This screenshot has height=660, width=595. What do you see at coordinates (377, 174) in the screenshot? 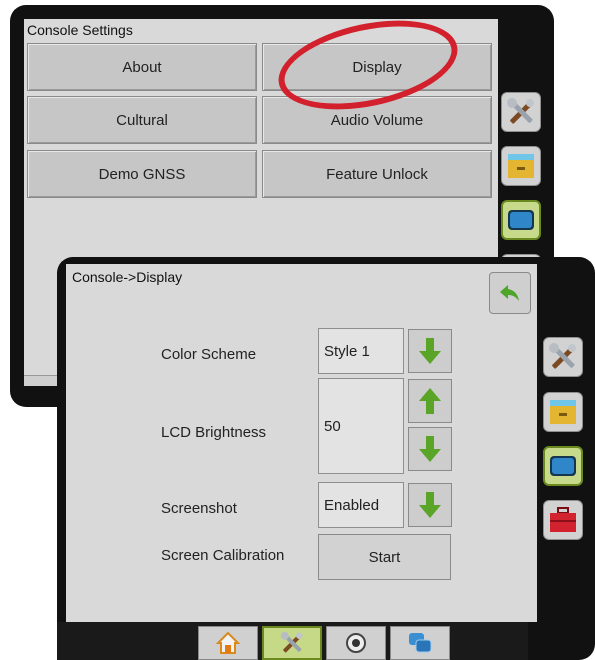
I see `feature-unlock-button: Feature Unlock` at bounding box center [377, 174].